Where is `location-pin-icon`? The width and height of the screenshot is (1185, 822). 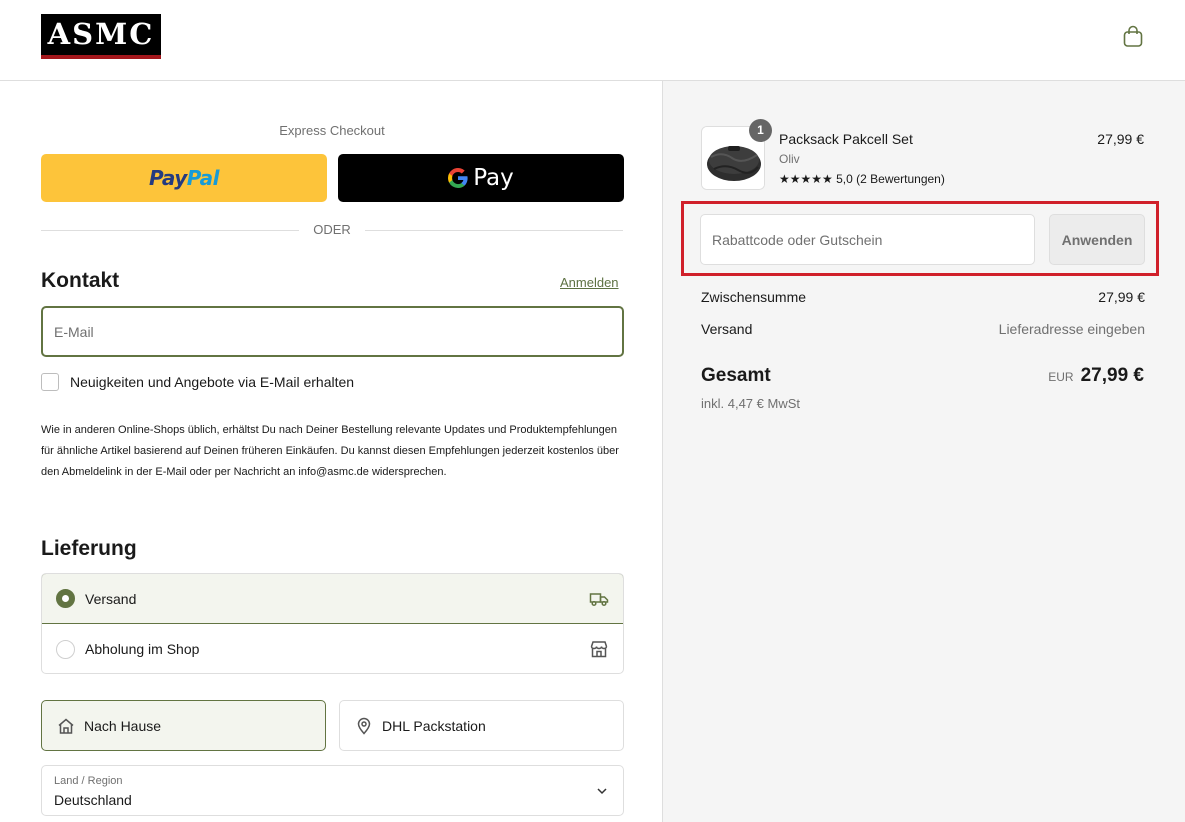 location-pin-icon is located at coordinates (364, 726).